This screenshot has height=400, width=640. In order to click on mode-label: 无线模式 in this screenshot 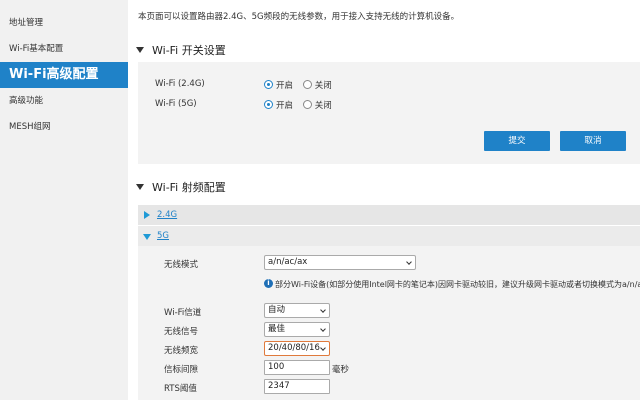, I will do `click(181, 265)`.